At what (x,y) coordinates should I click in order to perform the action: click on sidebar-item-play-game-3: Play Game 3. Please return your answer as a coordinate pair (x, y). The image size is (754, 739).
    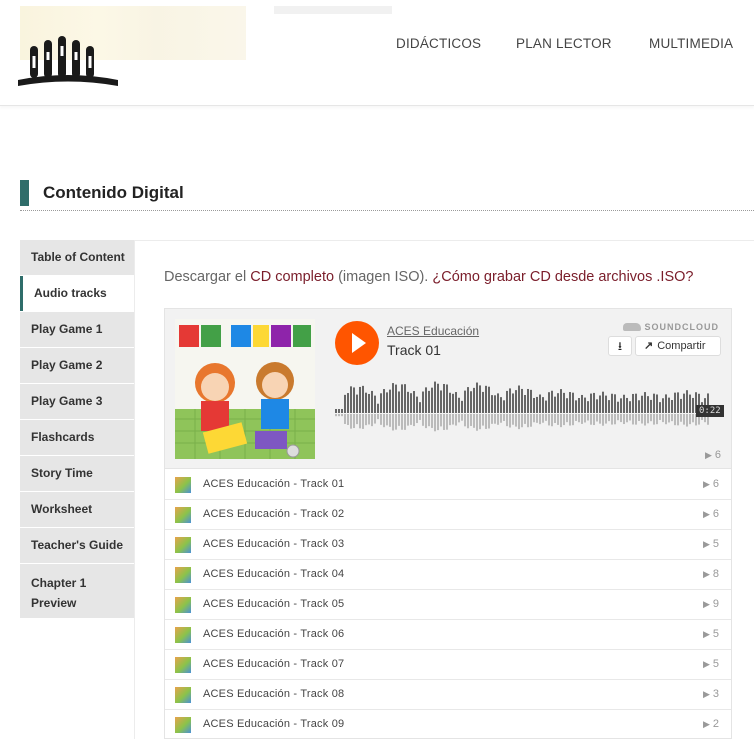
    Looking at the image, I should click on (77, 401).